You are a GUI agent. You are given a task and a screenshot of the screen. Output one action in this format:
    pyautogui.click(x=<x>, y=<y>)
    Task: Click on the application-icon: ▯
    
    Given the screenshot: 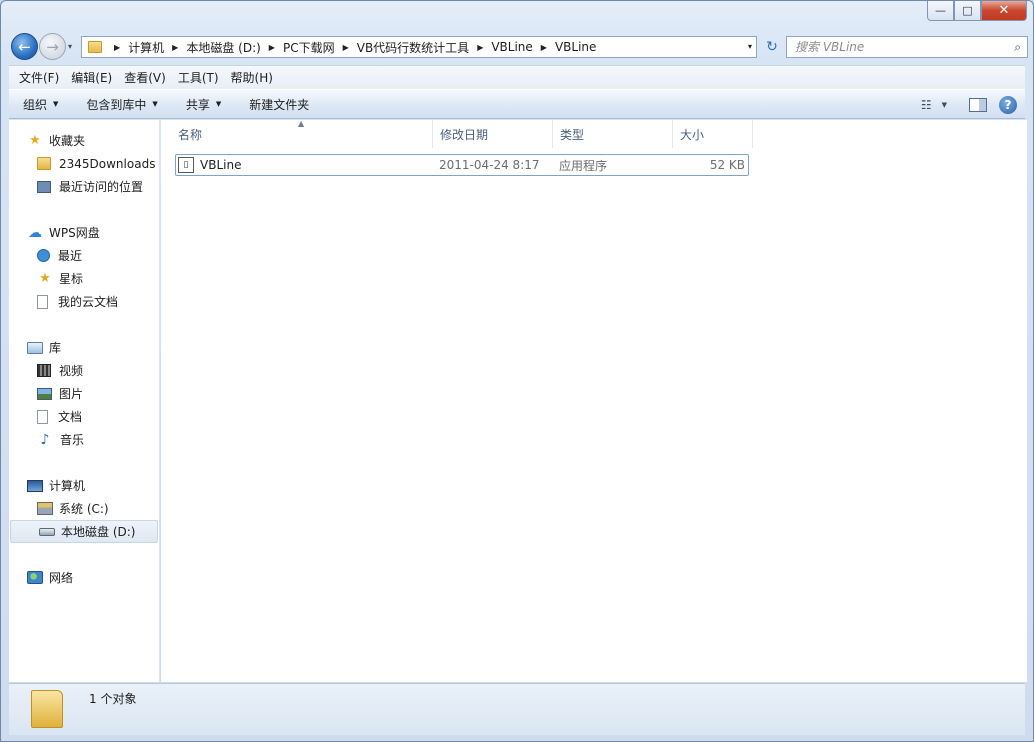 What is the action you would take?
    pyautogui.click(x=186, y=165)
    